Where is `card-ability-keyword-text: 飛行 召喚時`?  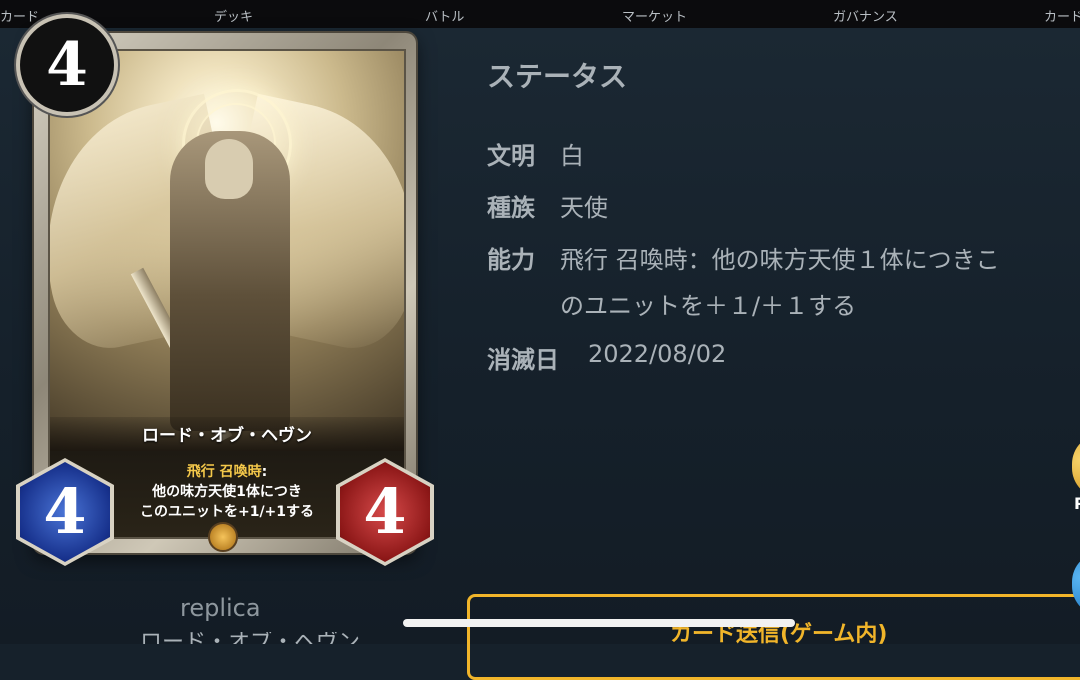 card-ability-keyword-text: 飛行 召喚時 is located at coordinates (224, 472).